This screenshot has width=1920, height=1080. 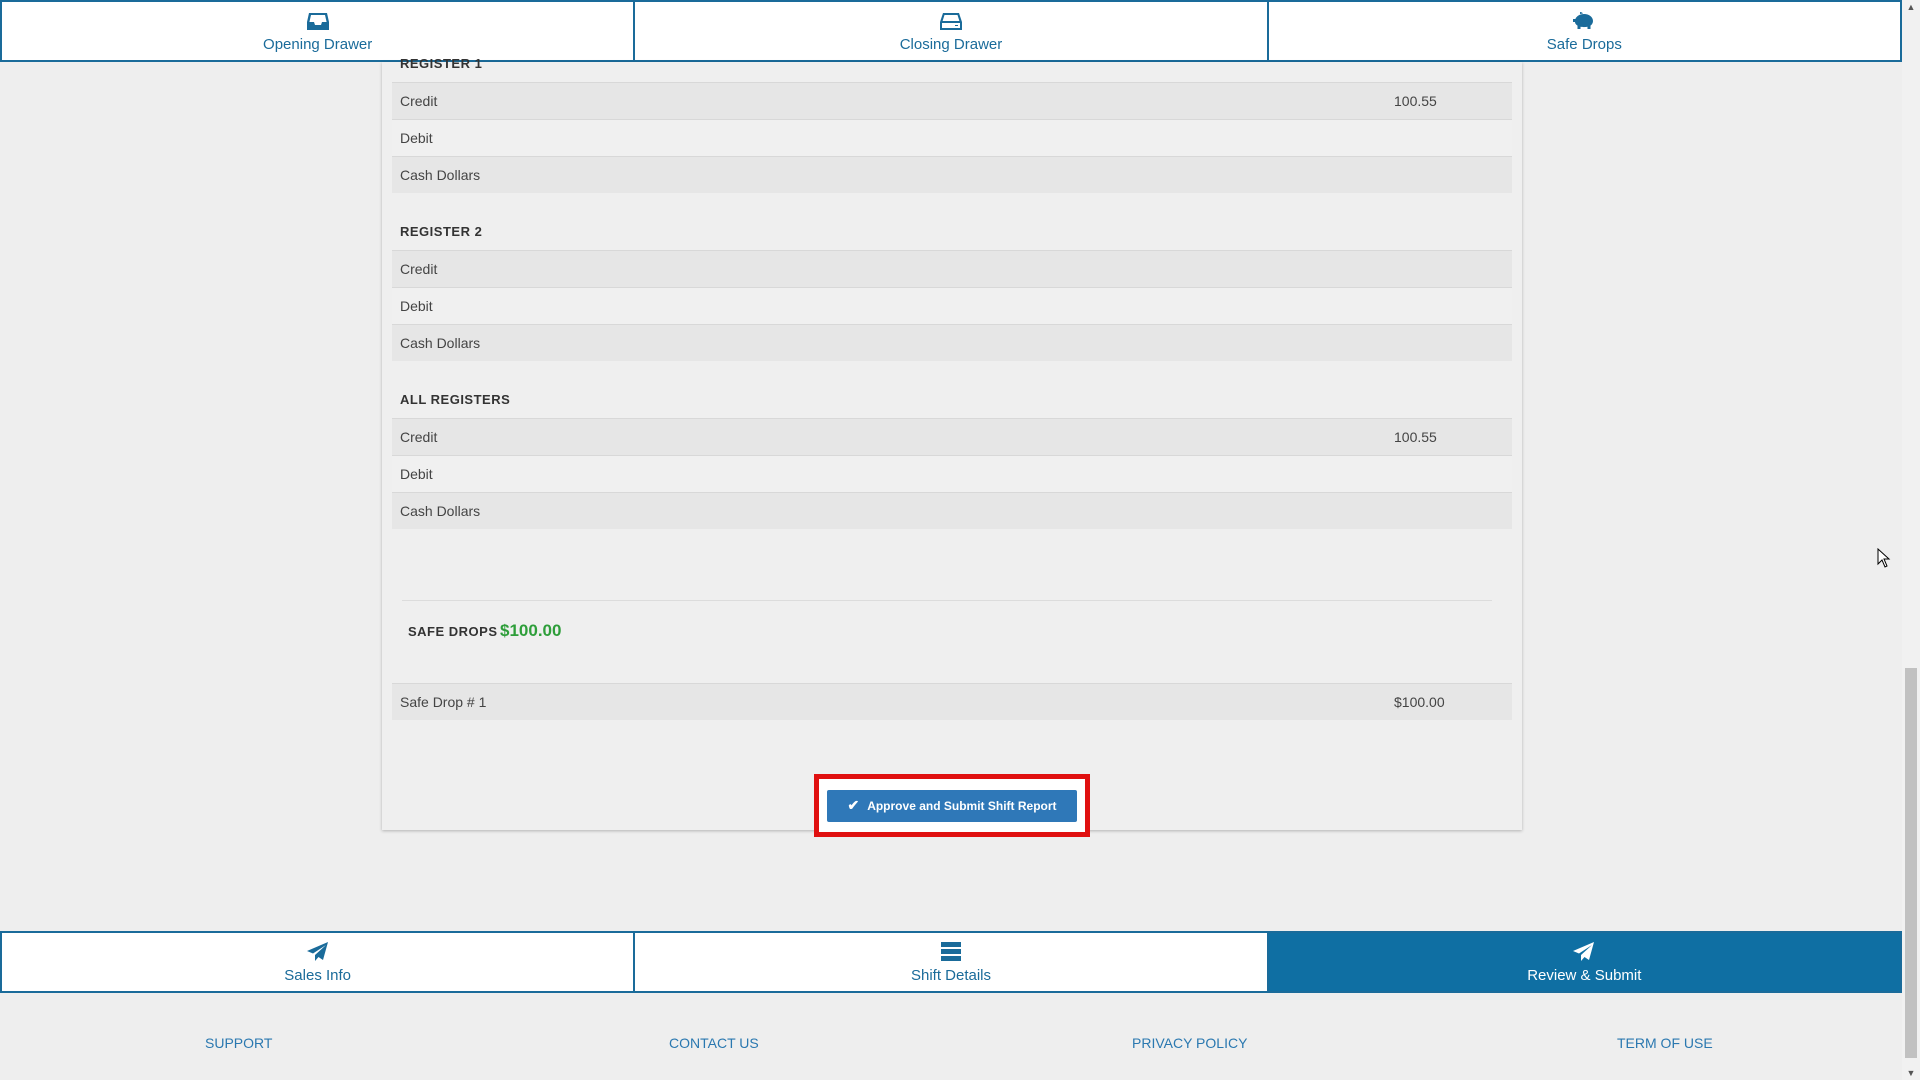 What do you see at coordinates (441, 63) in the screenshot?
I see `register1-title: REGISTER 1` at bounding box center [441, 63].